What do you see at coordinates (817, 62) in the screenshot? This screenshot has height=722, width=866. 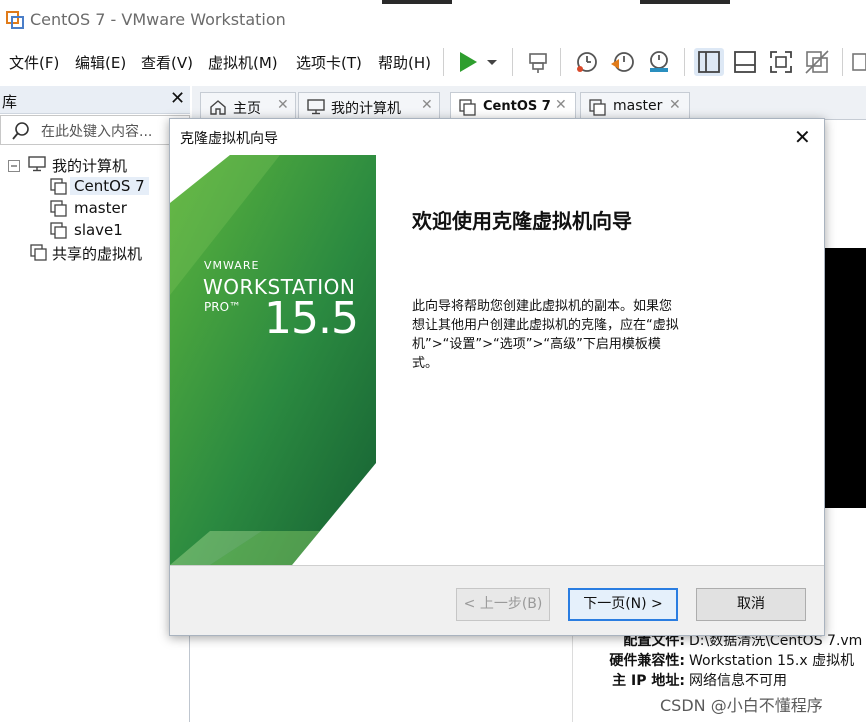 I see `unity-icon` at bounding box center [817, 62].